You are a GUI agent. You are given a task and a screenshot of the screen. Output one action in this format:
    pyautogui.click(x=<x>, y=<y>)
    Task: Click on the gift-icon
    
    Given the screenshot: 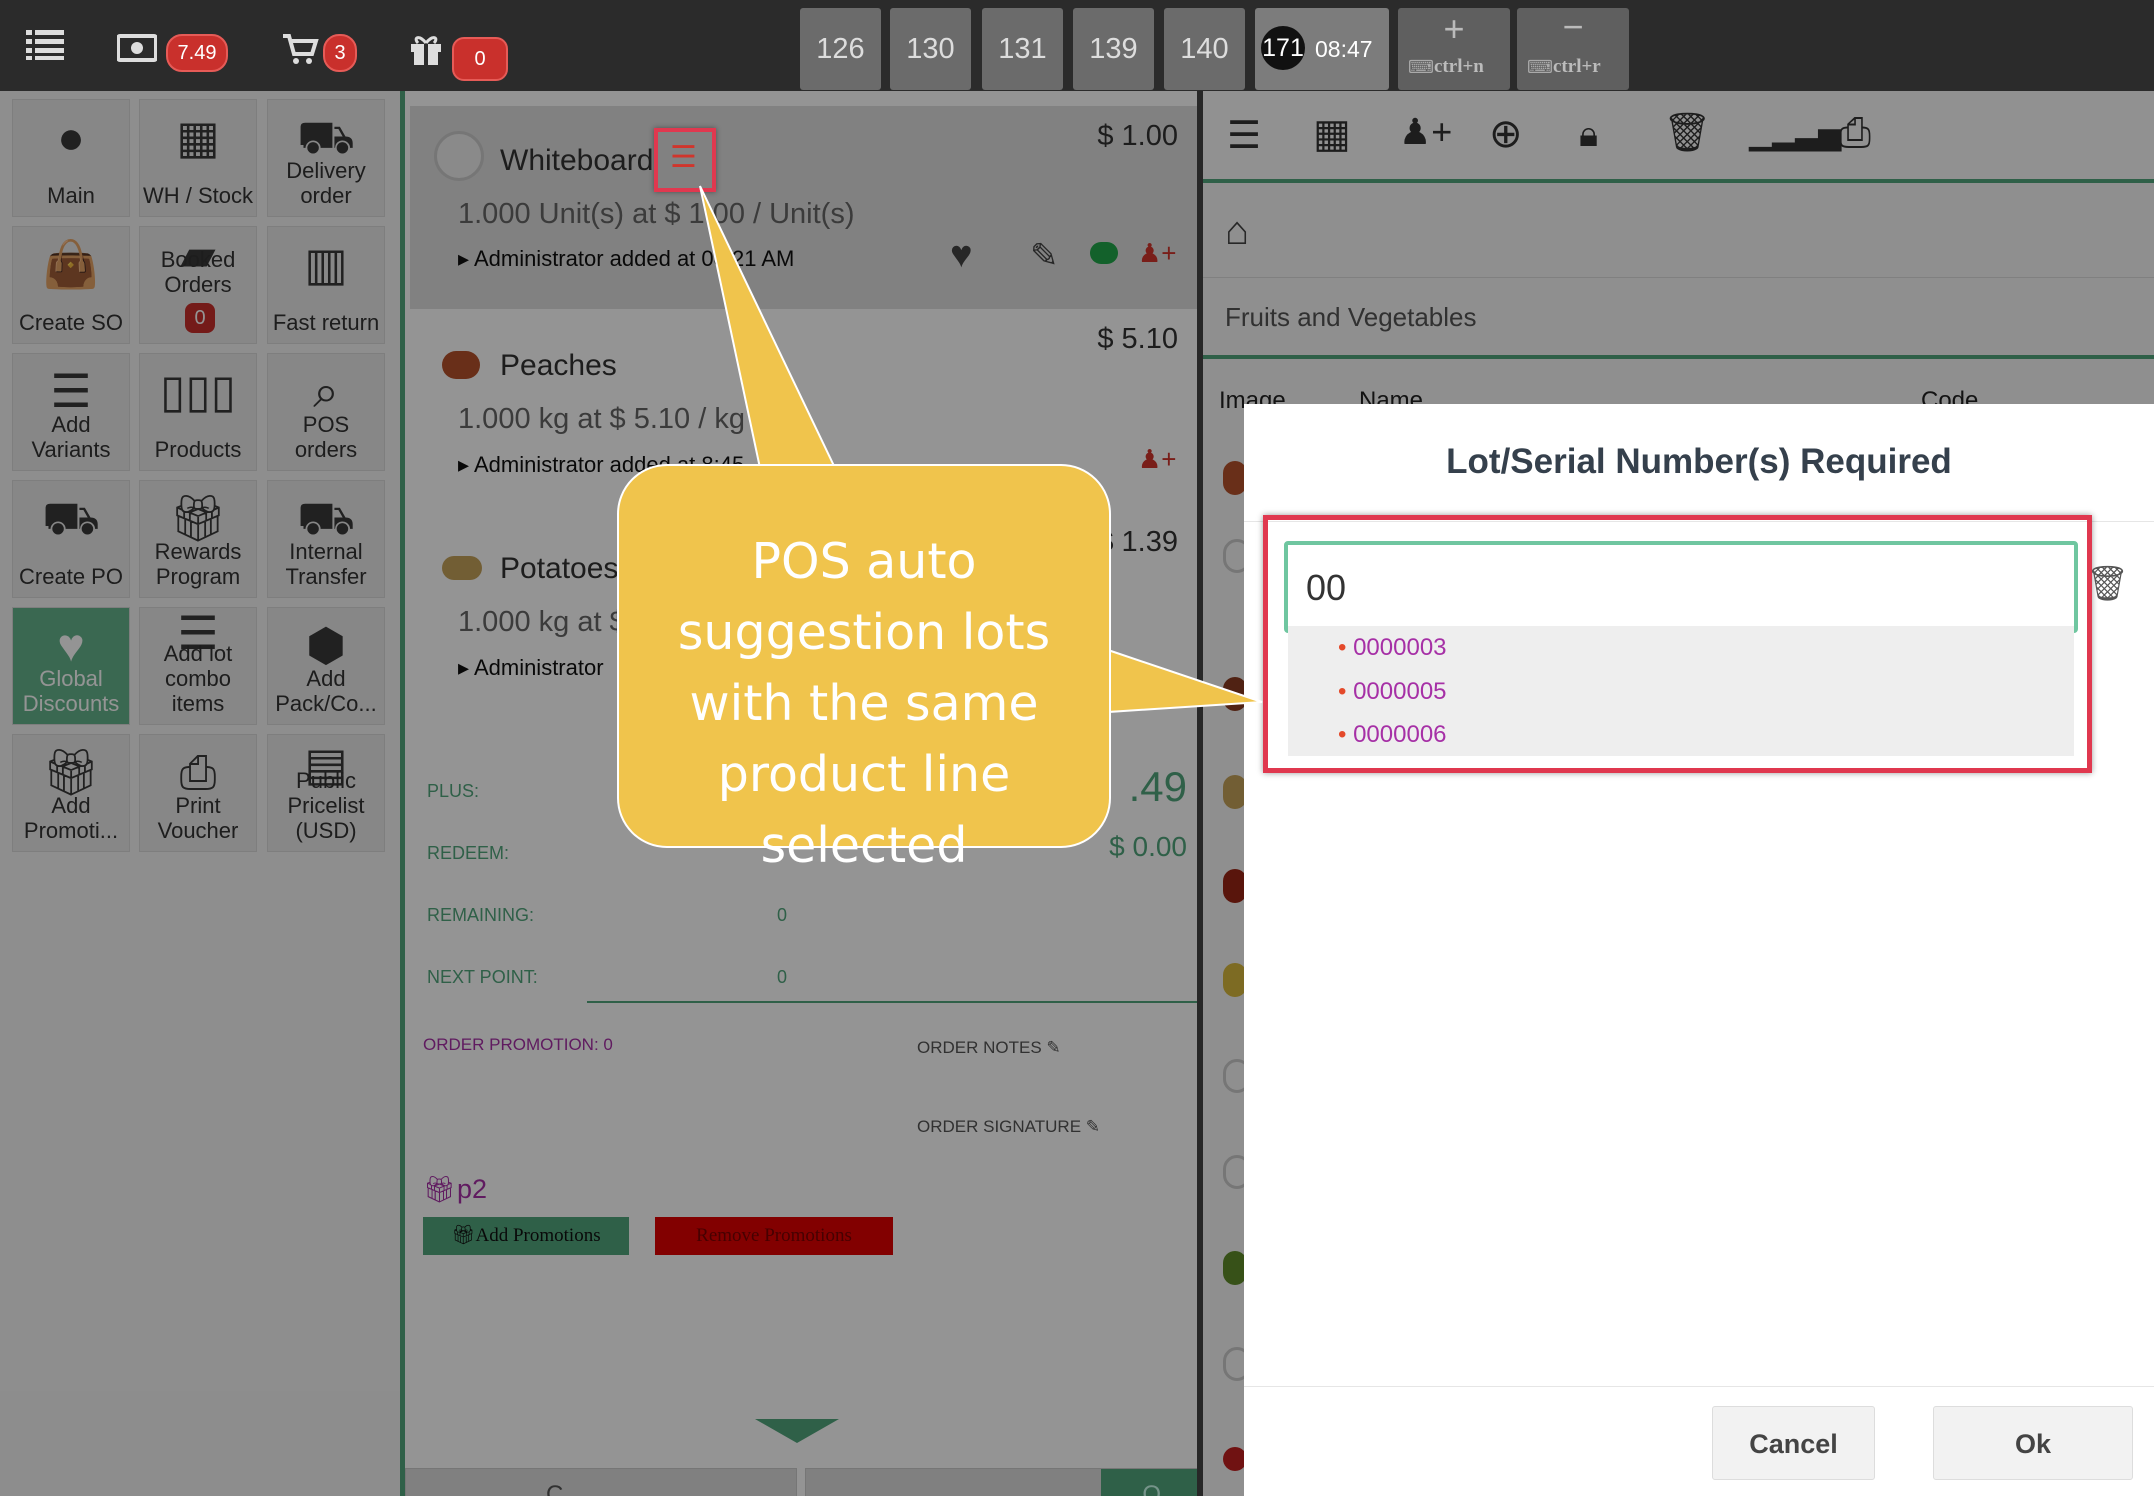 What is the action you would take?
    pyautogui.click(x=426, y=49)
    